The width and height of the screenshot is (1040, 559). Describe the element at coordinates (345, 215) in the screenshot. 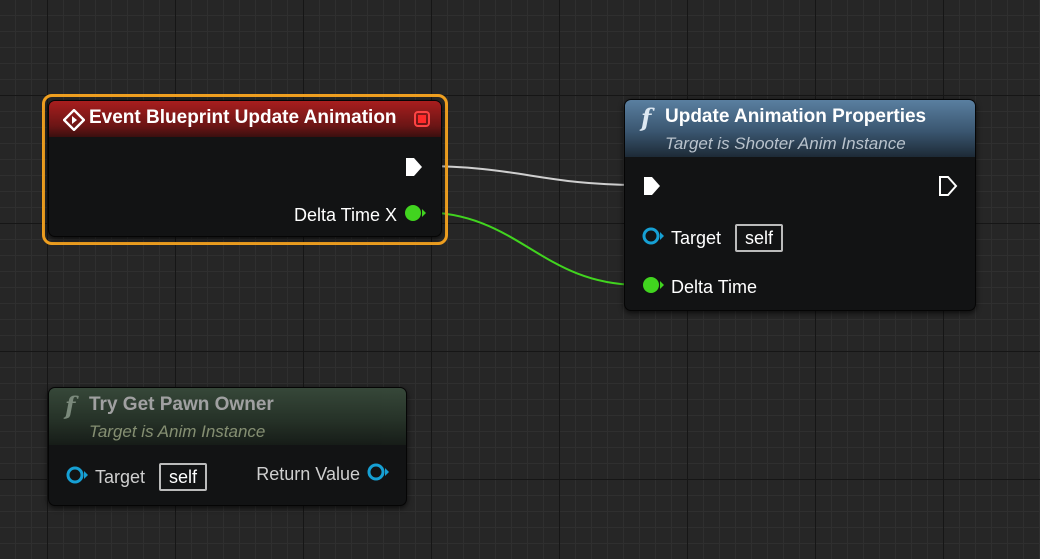

I see `delta-time-x-label: Delta Time X` at that location.